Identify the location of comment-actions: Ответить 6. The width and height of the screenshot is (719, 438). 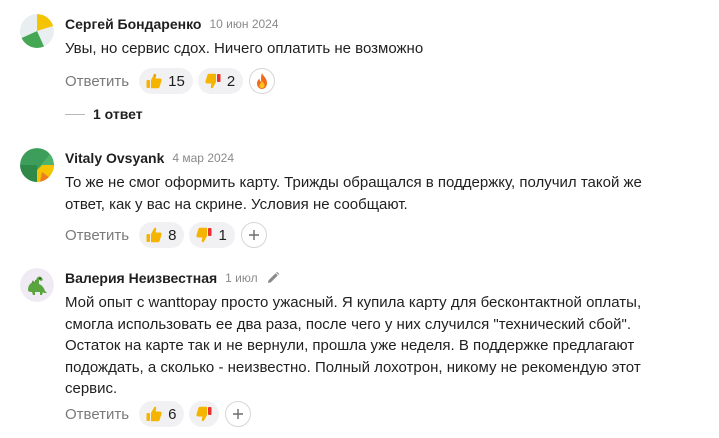
(158, 414).